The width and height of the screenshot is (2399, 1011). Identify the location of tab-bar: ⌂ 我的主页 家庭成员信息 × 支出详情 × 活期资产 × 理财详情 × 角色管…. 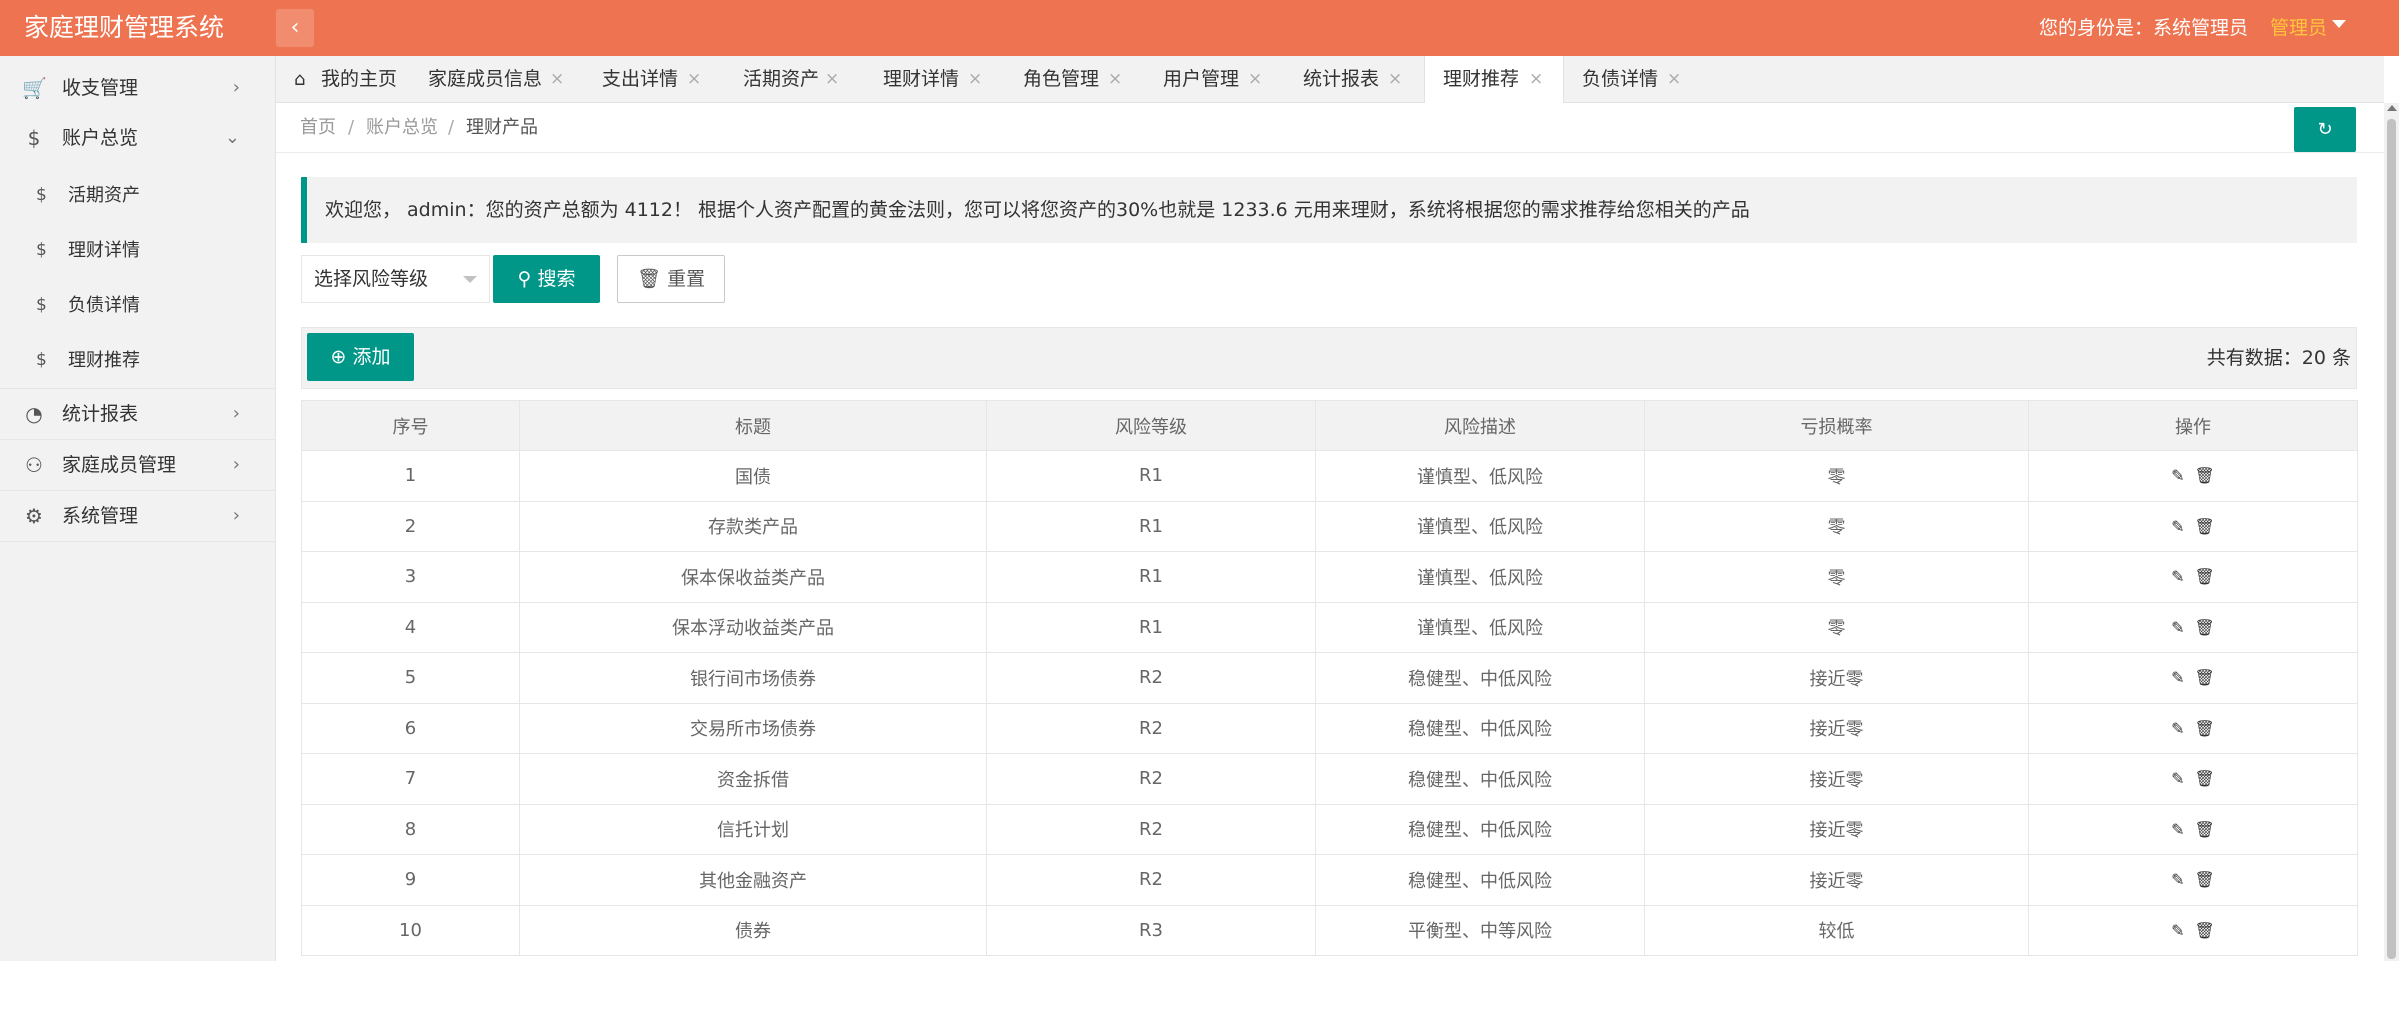
(1330, 80).